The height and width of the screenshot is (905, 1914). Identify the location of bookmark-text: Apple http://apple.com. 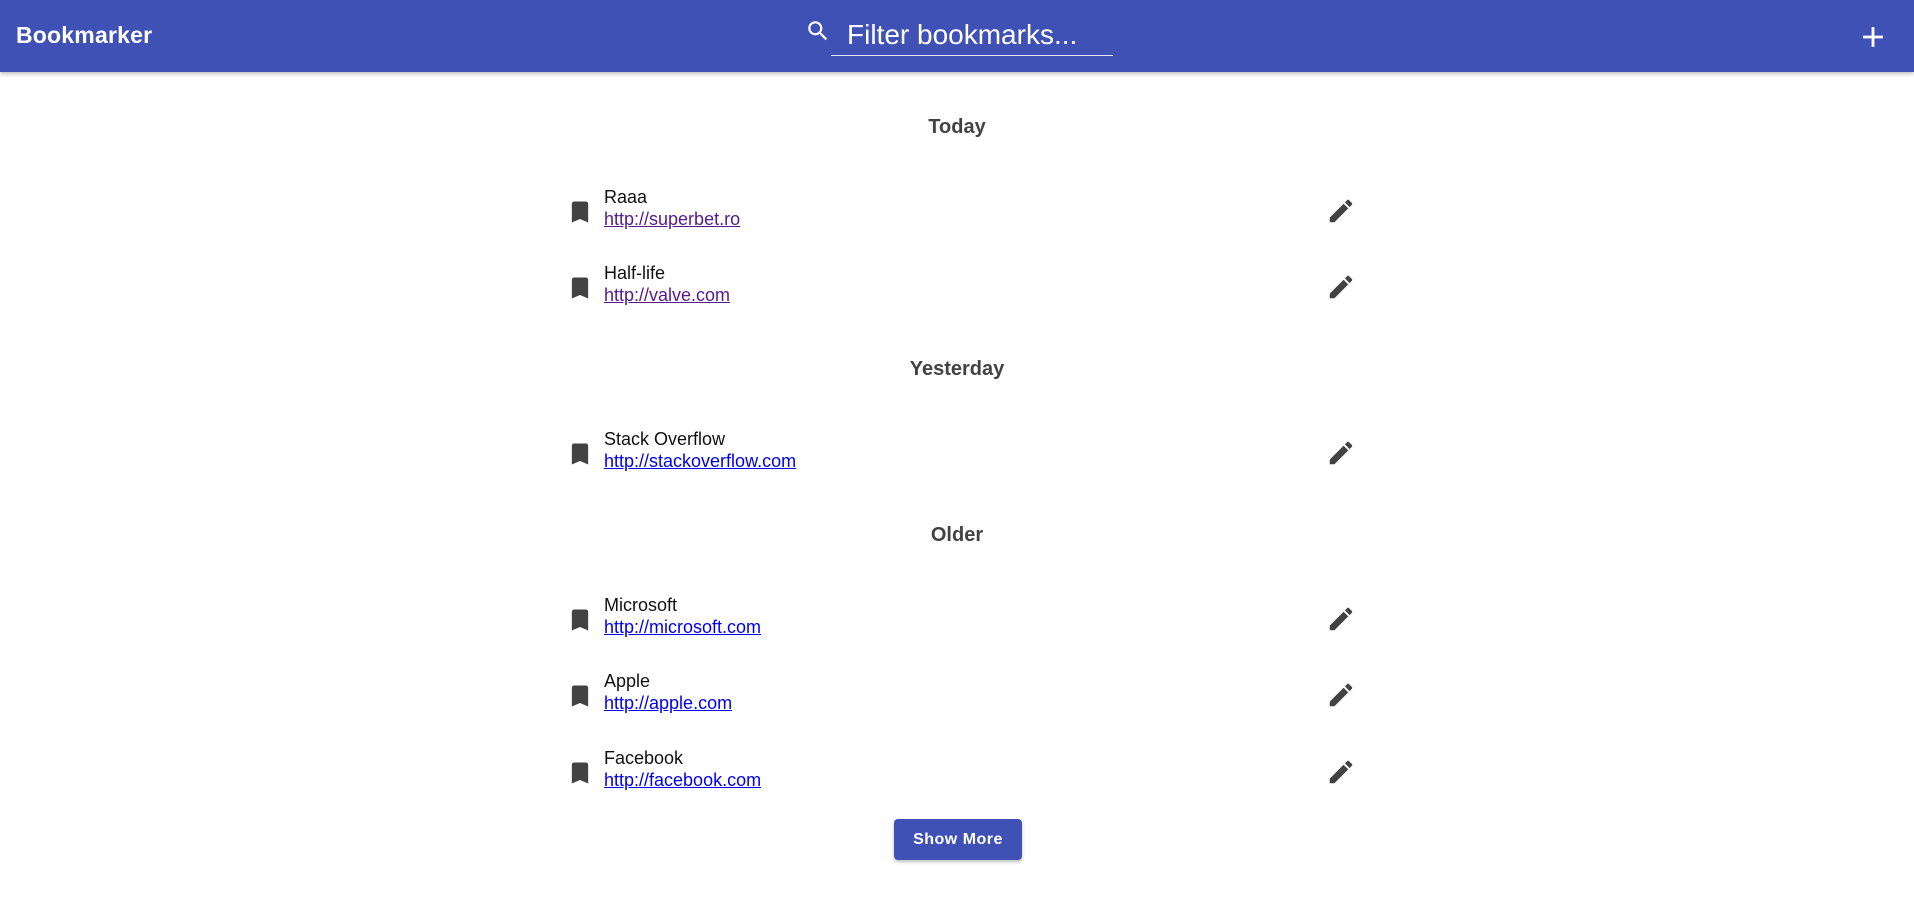
(668, 692).